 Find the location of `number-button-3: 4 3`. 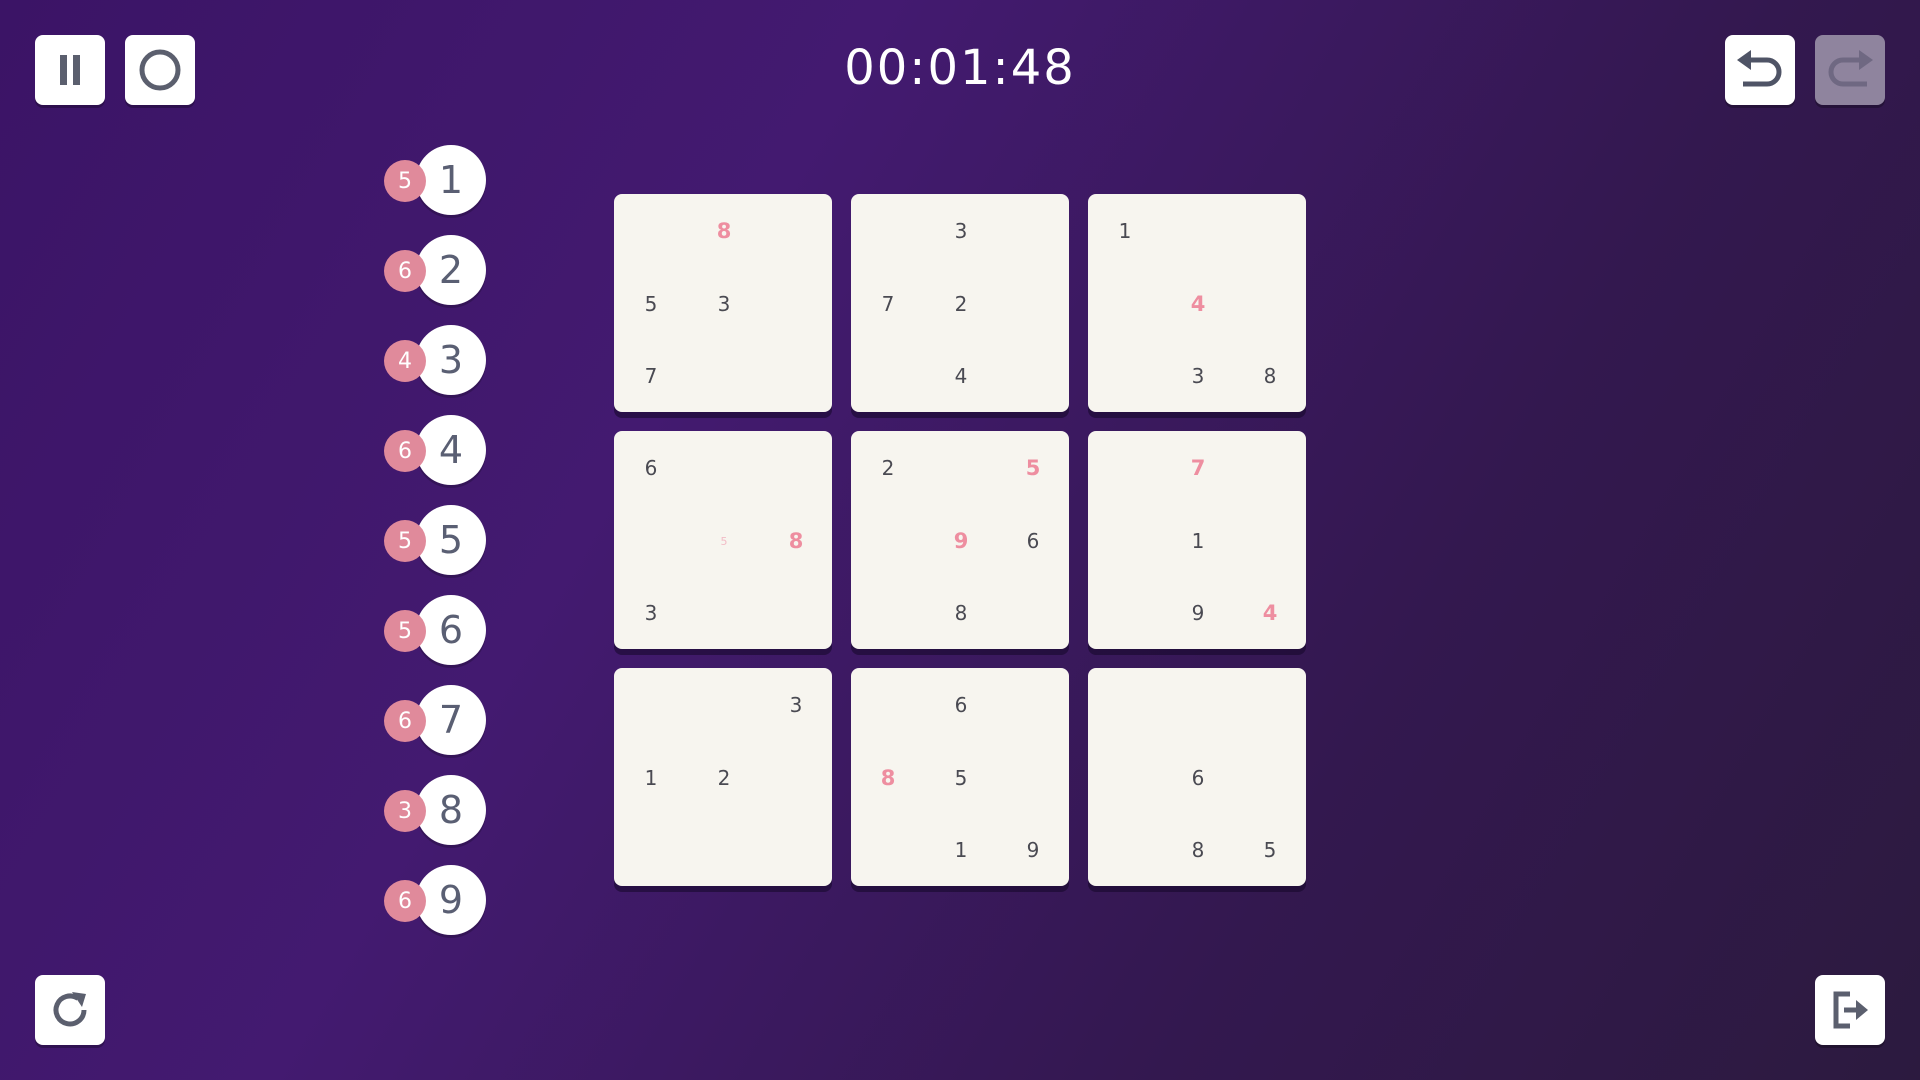

number-button-3: 4 3 is located at coordinates (439, 361).